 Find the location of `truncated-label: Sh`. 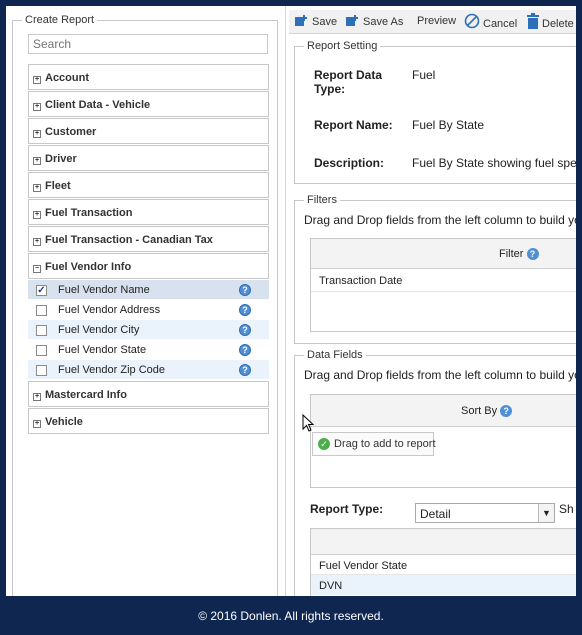

truncated-label: Sh is located at coordinates (566, 509).